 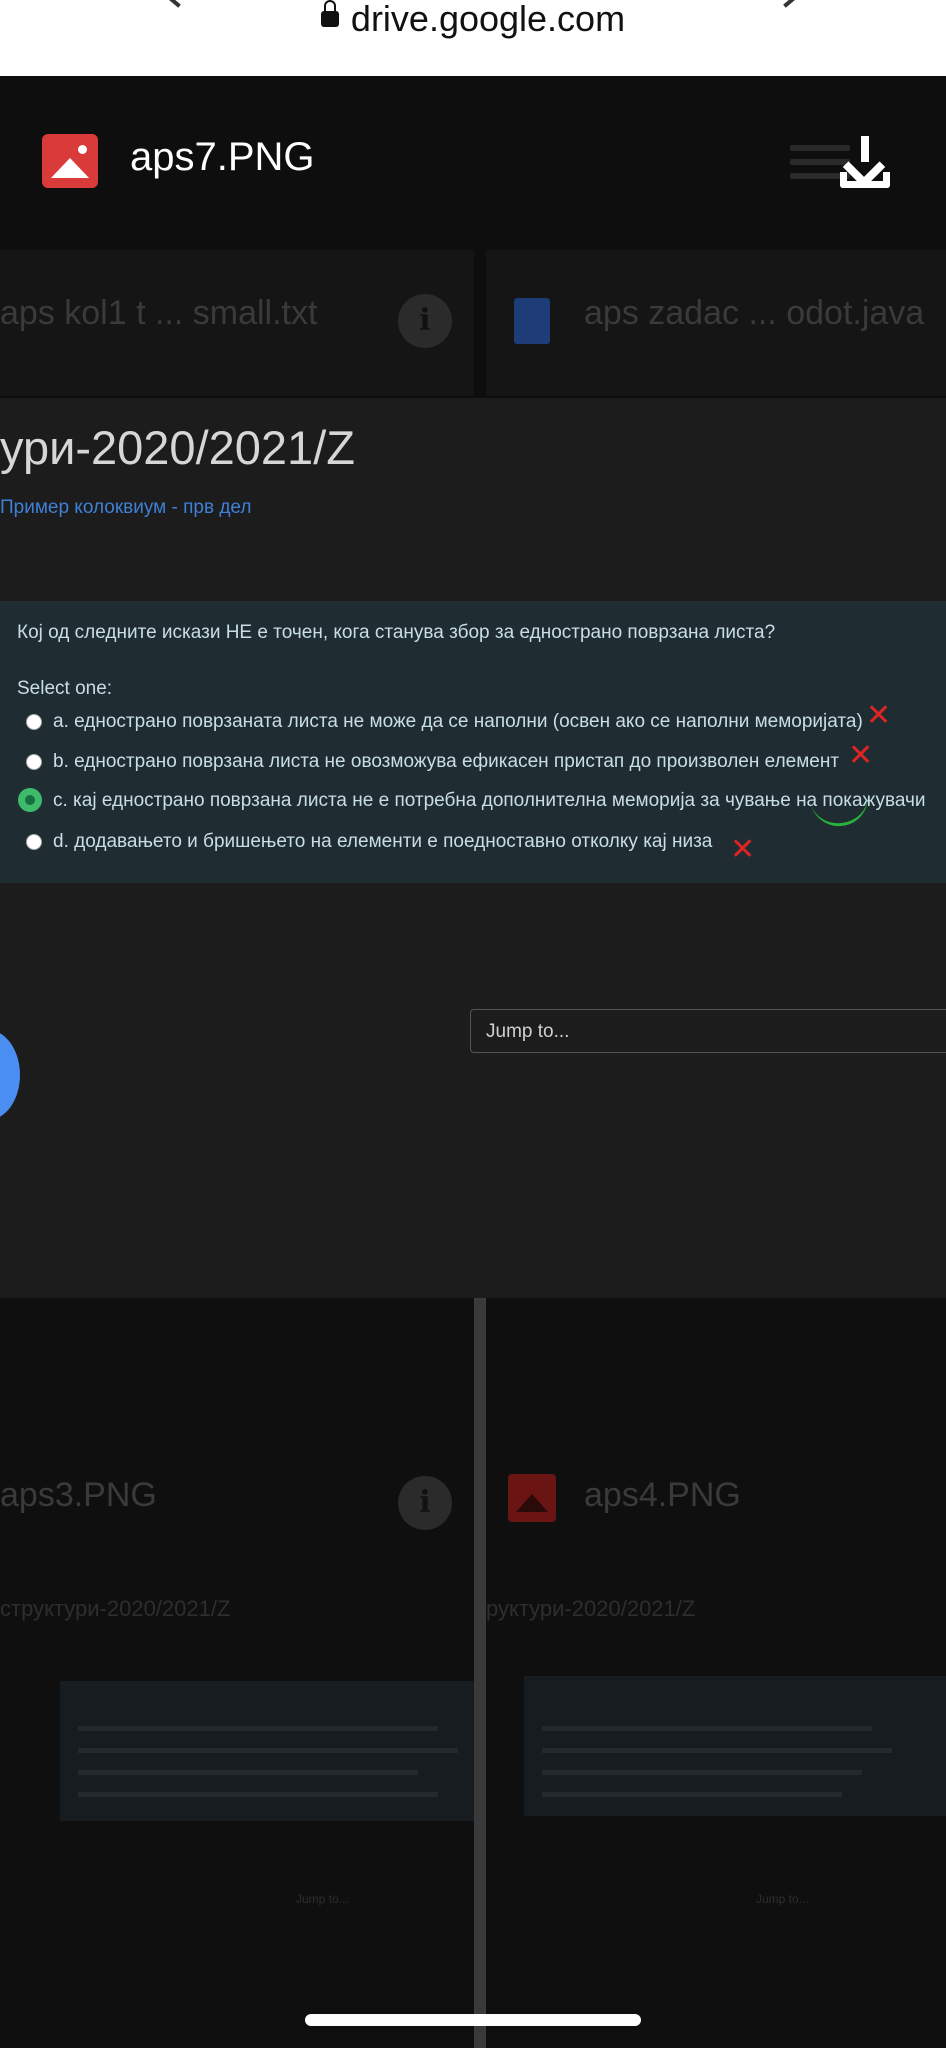 I want to click on course-title: ури-2020/2021/Z, so click(x=177, y=447).